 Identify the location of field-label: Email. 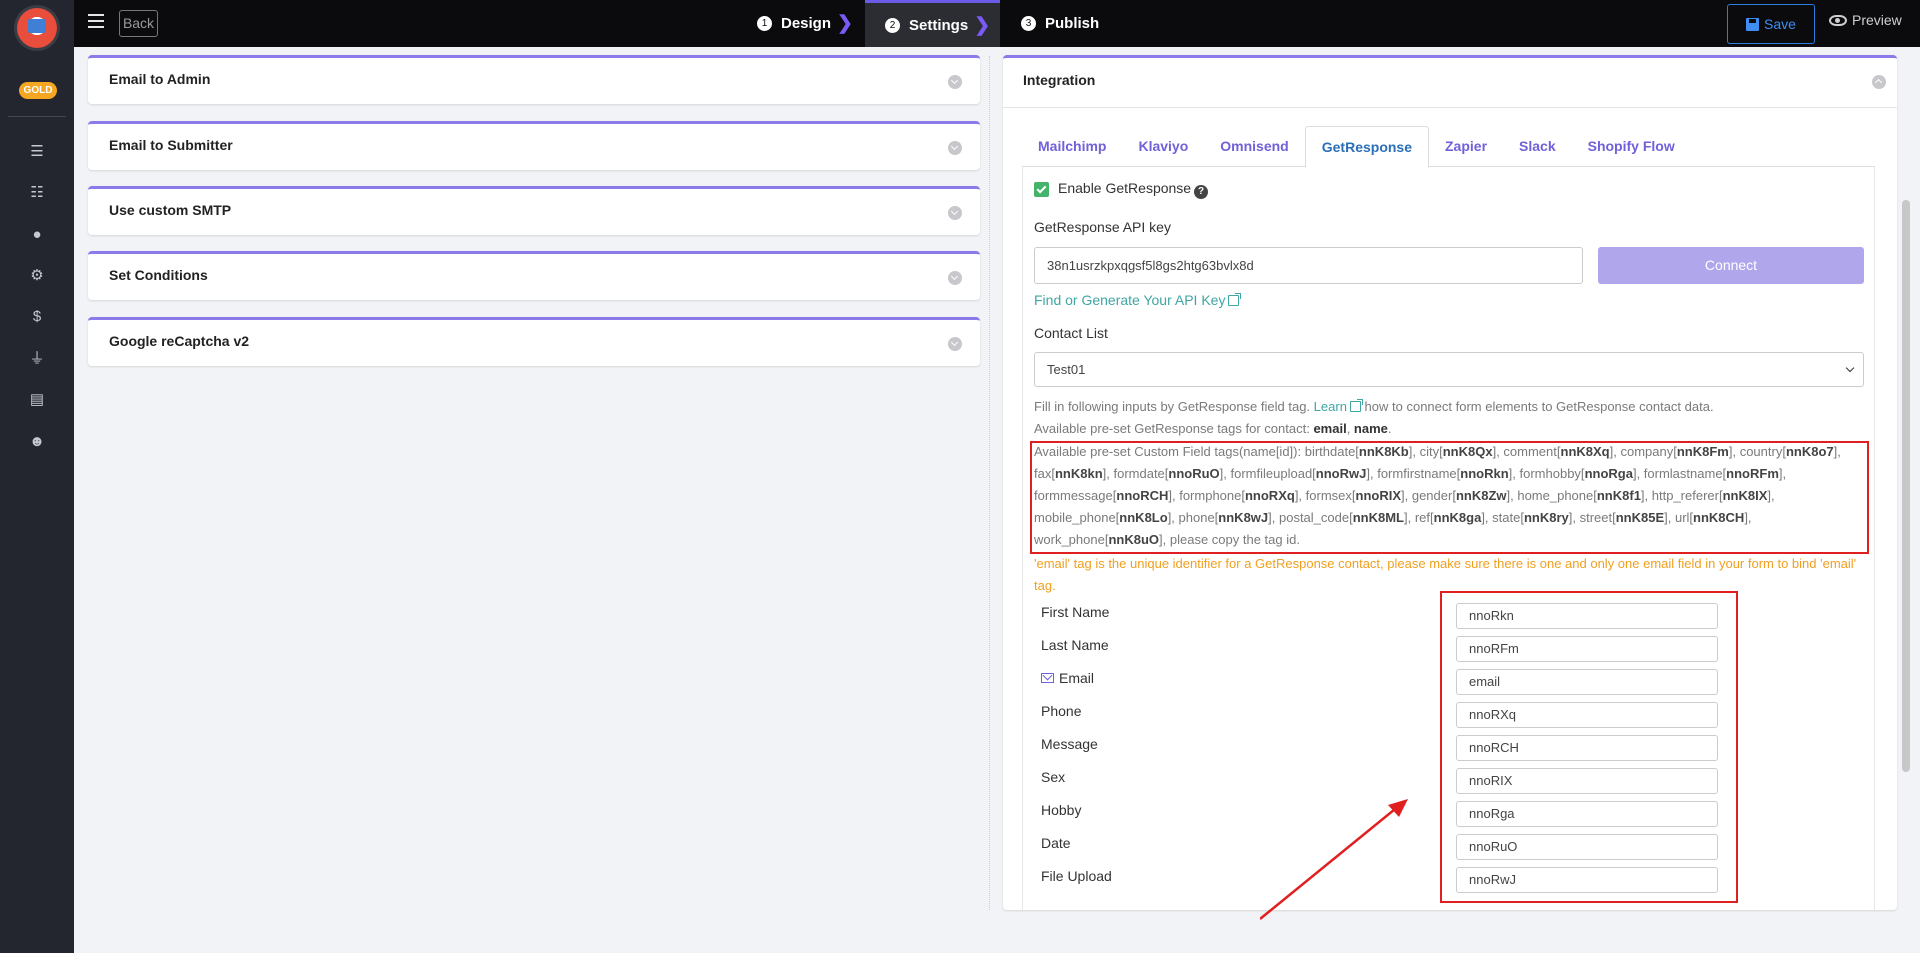
(1067, 678).